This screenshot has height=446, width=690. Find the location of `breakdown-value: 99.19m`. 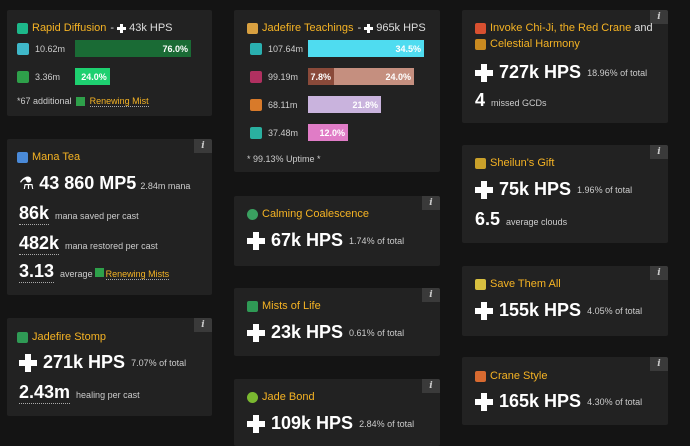

breakdown-value: 99.19m is located at coordinates (283, 76).